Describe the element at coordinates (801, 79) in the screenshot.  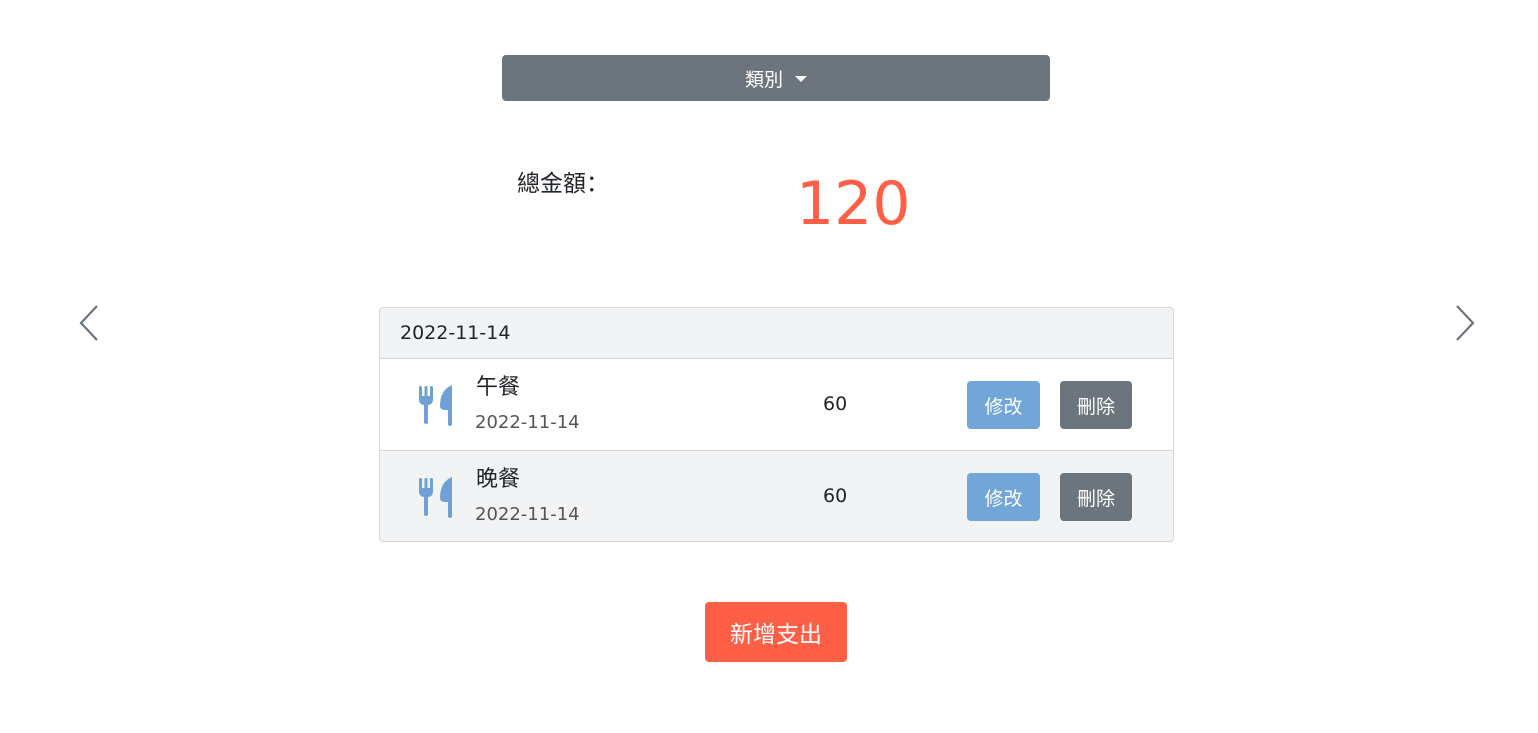
I see `caret-down-icon` at that location.